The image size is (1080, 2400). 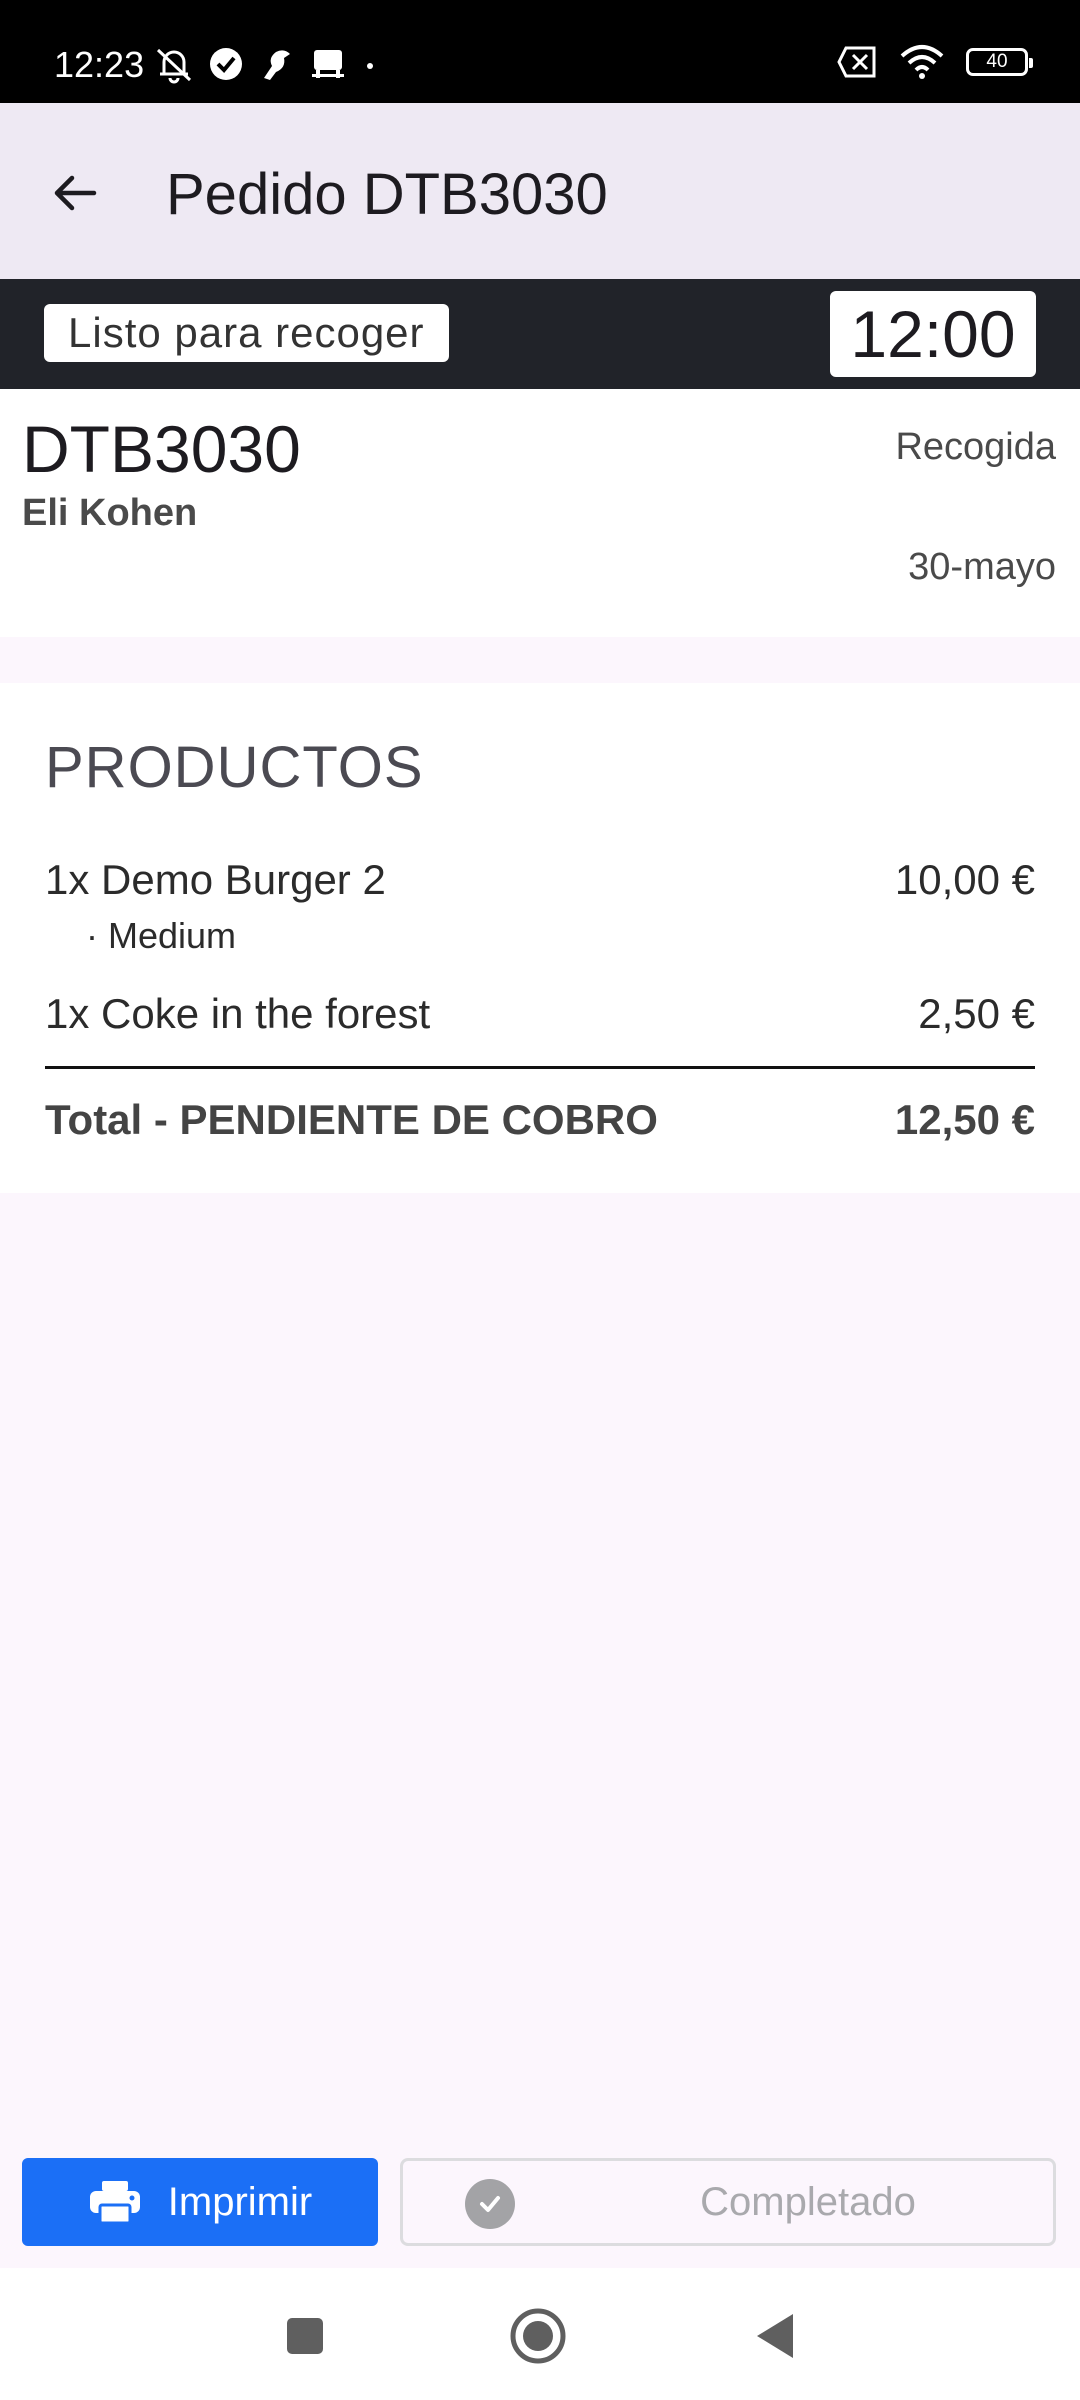 I want to click on item-price: 2,50 €, so click(x=976, y=1013).